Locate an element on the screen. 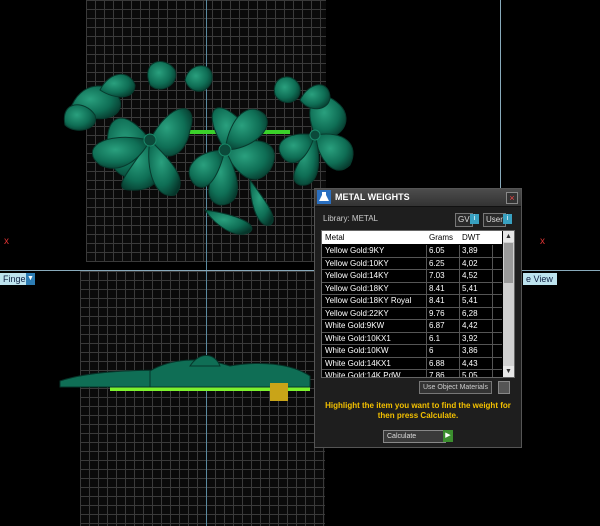 The width and height of the screenshot is (600, 526). table-row: White Gold:14K PdW 7.86 5,05 is located at coordinates (412, 373).